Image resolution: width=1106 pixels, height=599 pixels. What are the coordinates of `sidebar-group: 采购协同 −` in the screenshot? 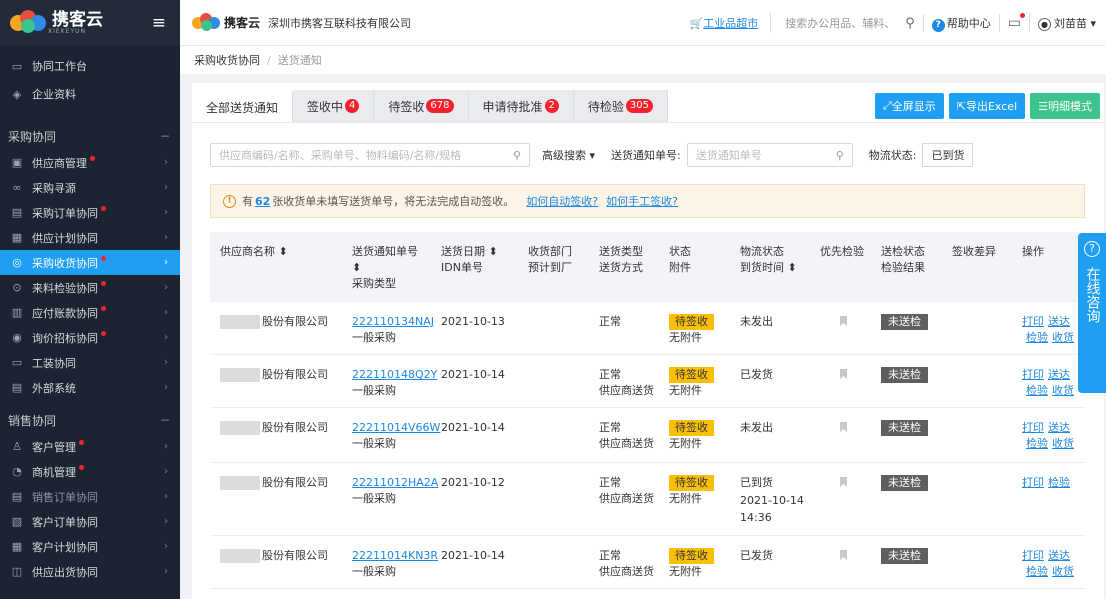 It's located at (90, 136).